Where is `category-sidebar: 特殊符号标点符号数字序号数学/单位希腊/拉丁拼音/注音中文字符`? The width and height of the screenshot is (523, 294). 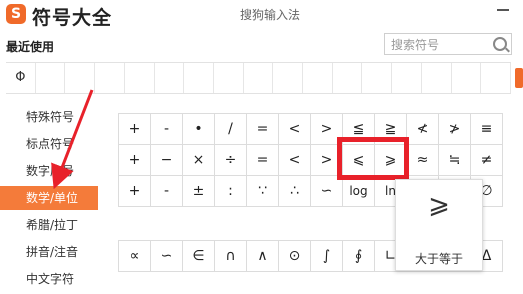 category-sidebar: 特殊符号标点符号数字序号数学/单位希腊/拉丁拼音/注音中文字符 is located at coordinates (49, 199).